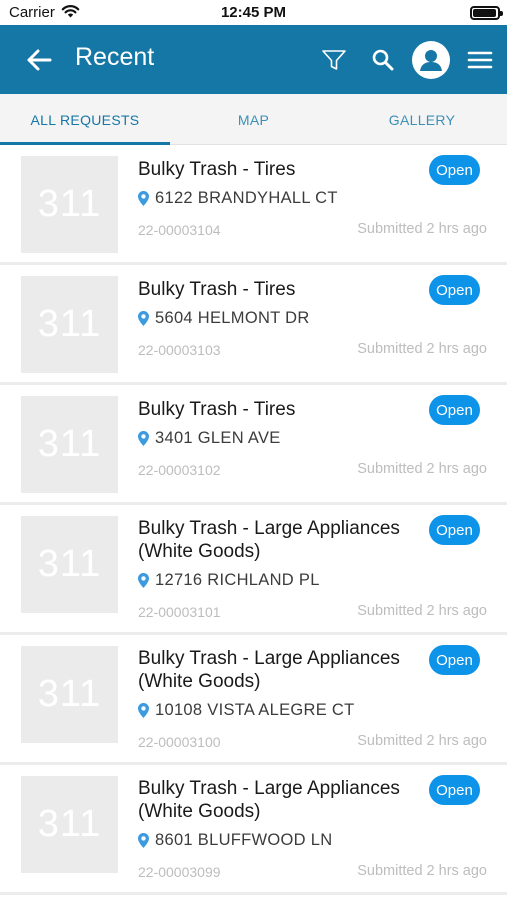  What do you see at coordinates (480, 60) in the screenshot?
I see `hamburger-menu-icon` at bounding box center [480, 60].